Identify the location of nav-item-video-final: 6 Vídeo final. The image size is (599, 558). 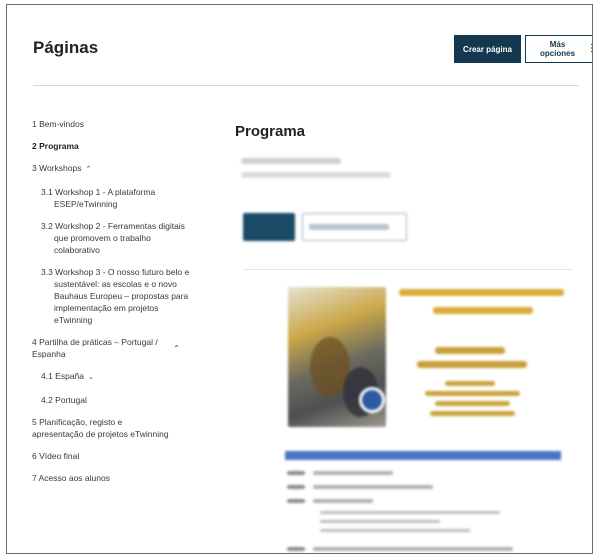
(117, 456).